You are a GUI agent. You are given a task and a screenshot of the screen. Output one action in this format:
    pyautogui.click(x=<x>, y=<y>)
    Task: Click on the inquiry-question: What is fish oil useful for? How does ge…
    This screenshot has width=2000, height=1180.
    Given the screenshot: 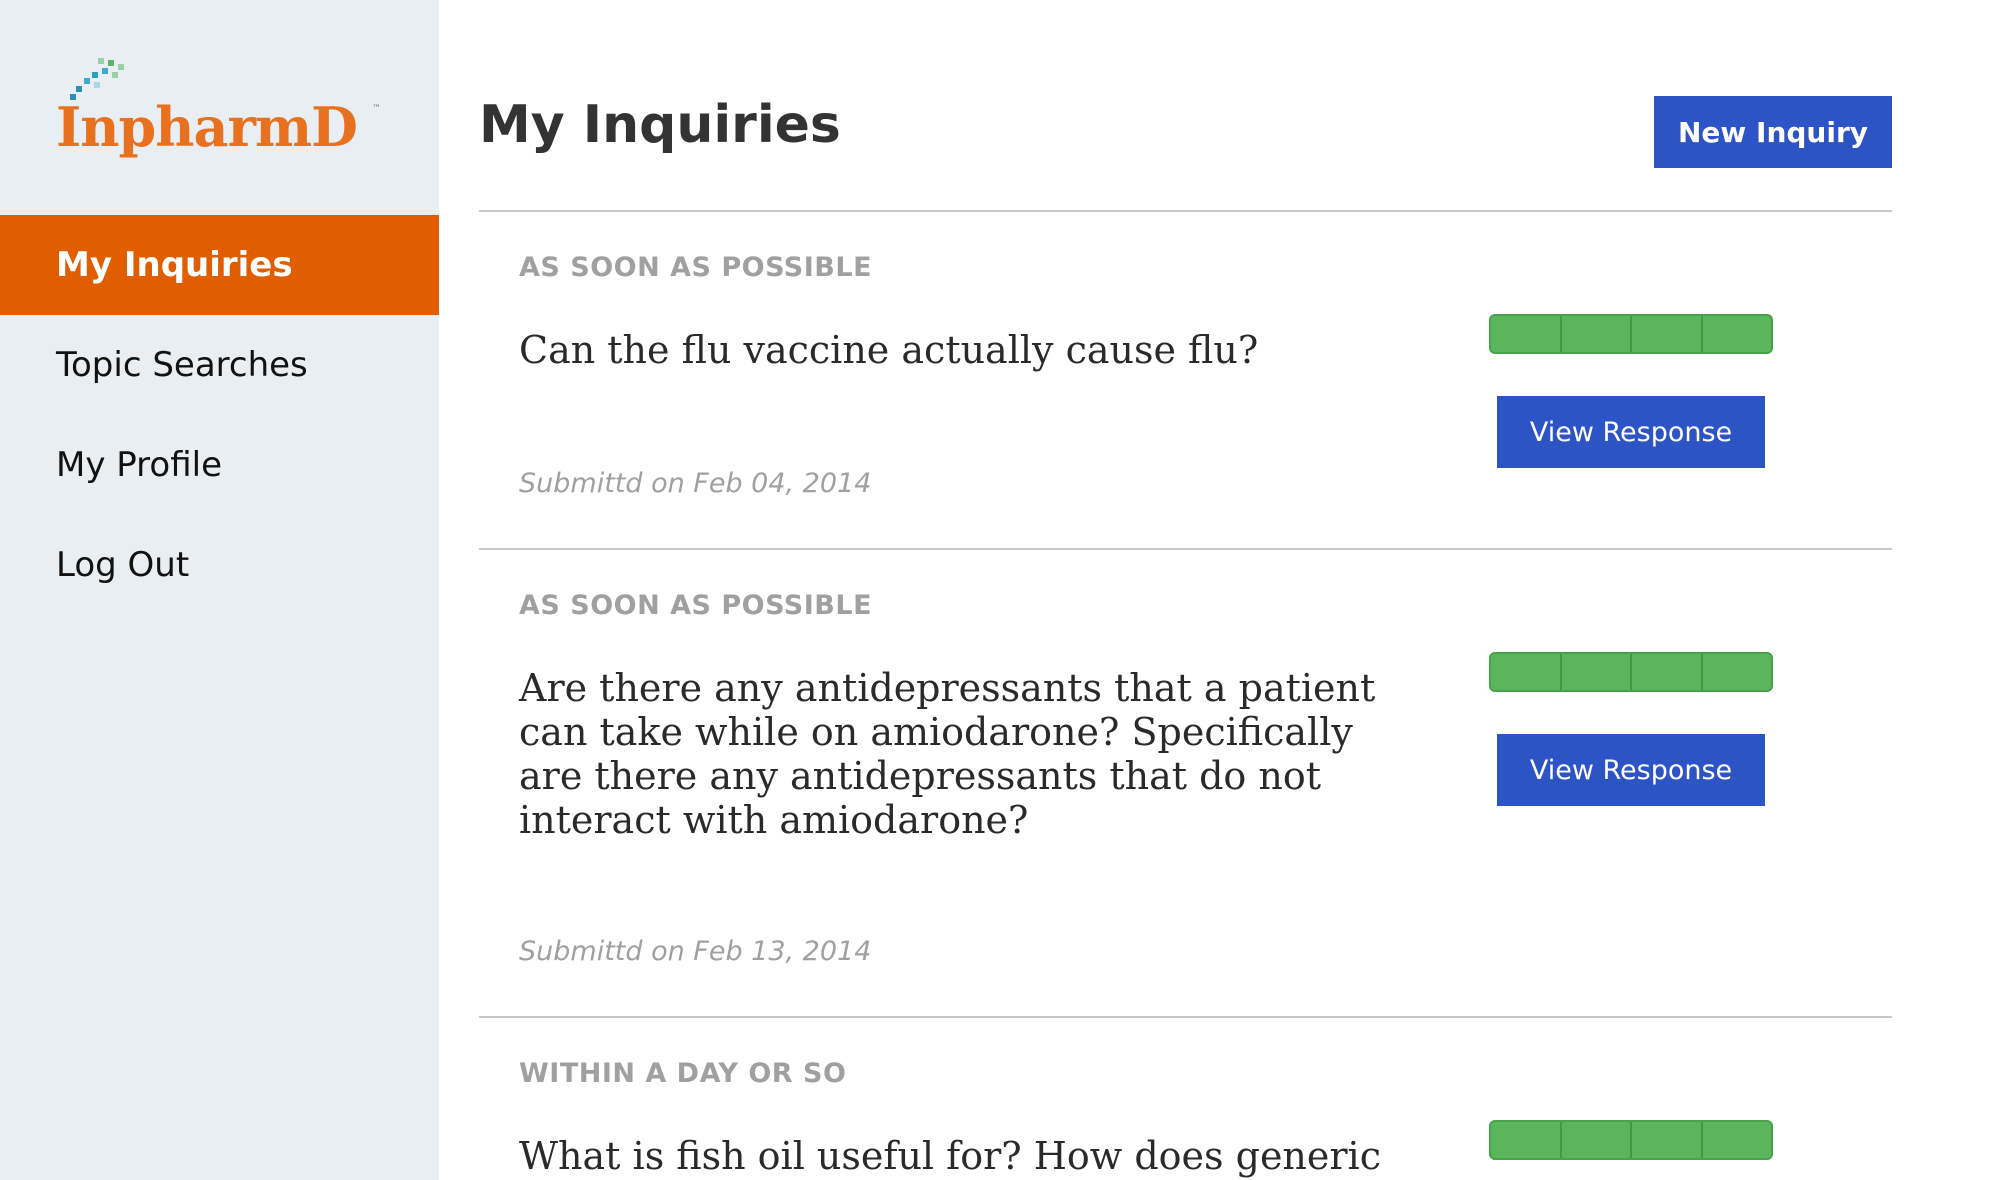 What is the action you would take?
    pyautogui.click(x=950, y=1157)
    